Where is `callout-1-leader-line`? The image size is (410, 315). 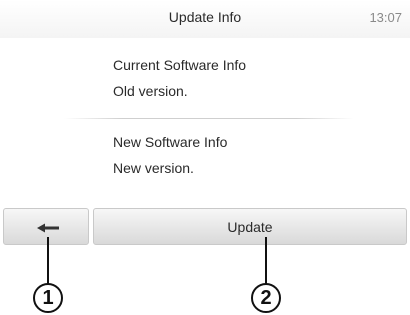
callout-1-leader-line is located at coordinates (48, 260).